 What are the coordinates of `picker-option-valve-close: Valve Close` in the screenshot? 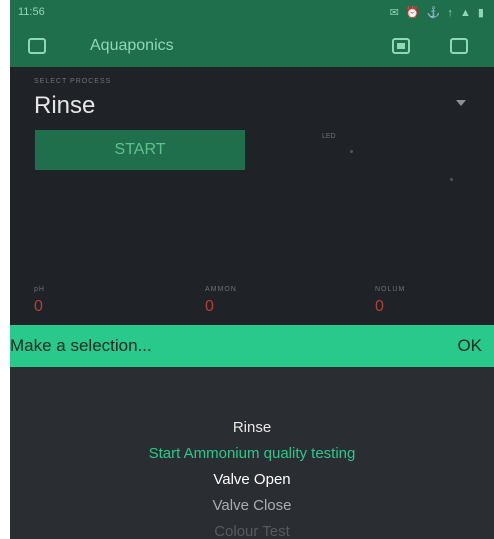 It's located at (252, 505).